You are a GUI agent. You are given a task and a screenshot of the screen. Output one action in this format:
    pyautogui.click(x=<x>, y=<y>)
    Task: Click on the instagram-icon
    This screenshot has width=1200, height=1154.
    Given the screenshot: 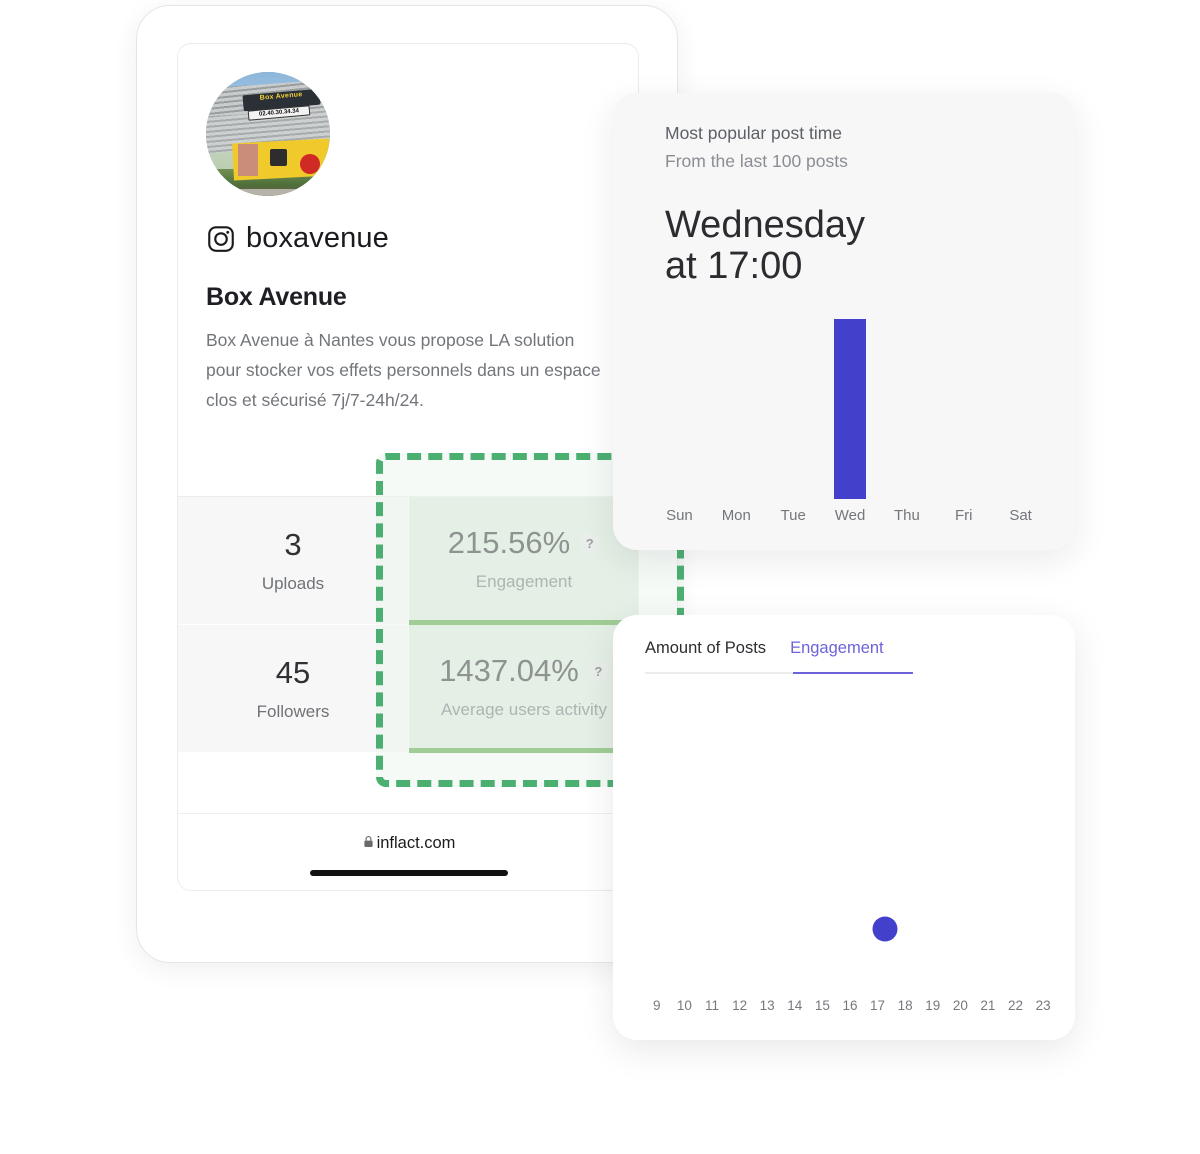 What is the action you would take?
    pyautogui.click(x=221, y=239)
    